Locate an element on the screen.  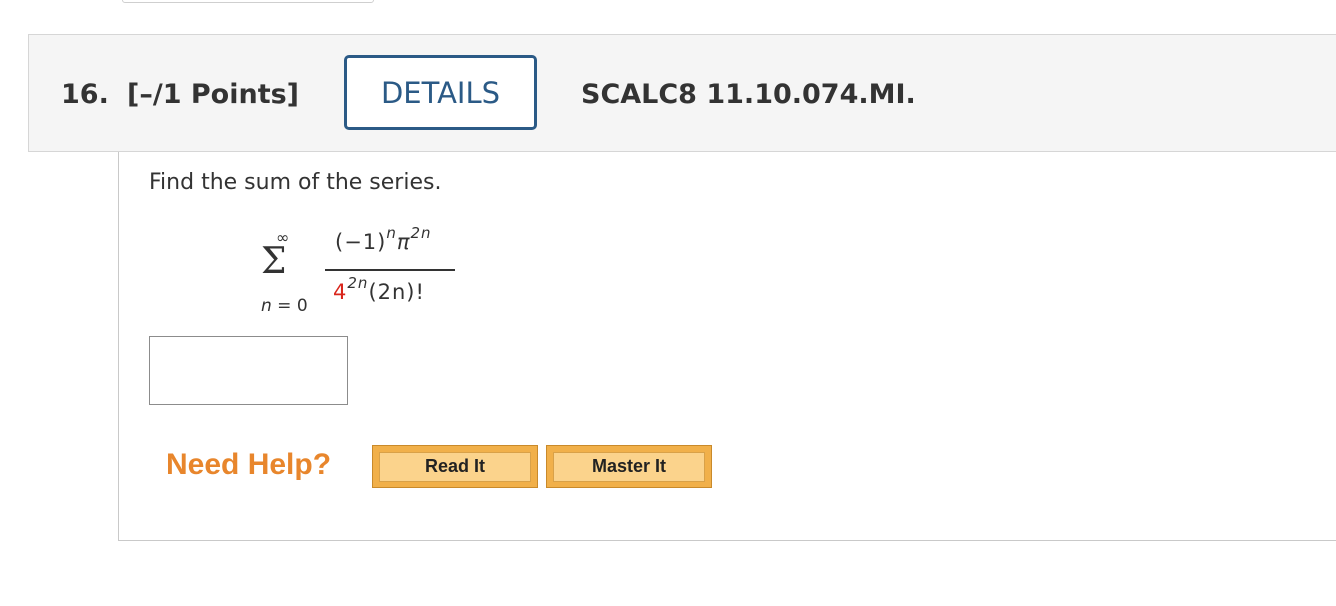
master-it-button: Master It is located at coordinates (629, 466).